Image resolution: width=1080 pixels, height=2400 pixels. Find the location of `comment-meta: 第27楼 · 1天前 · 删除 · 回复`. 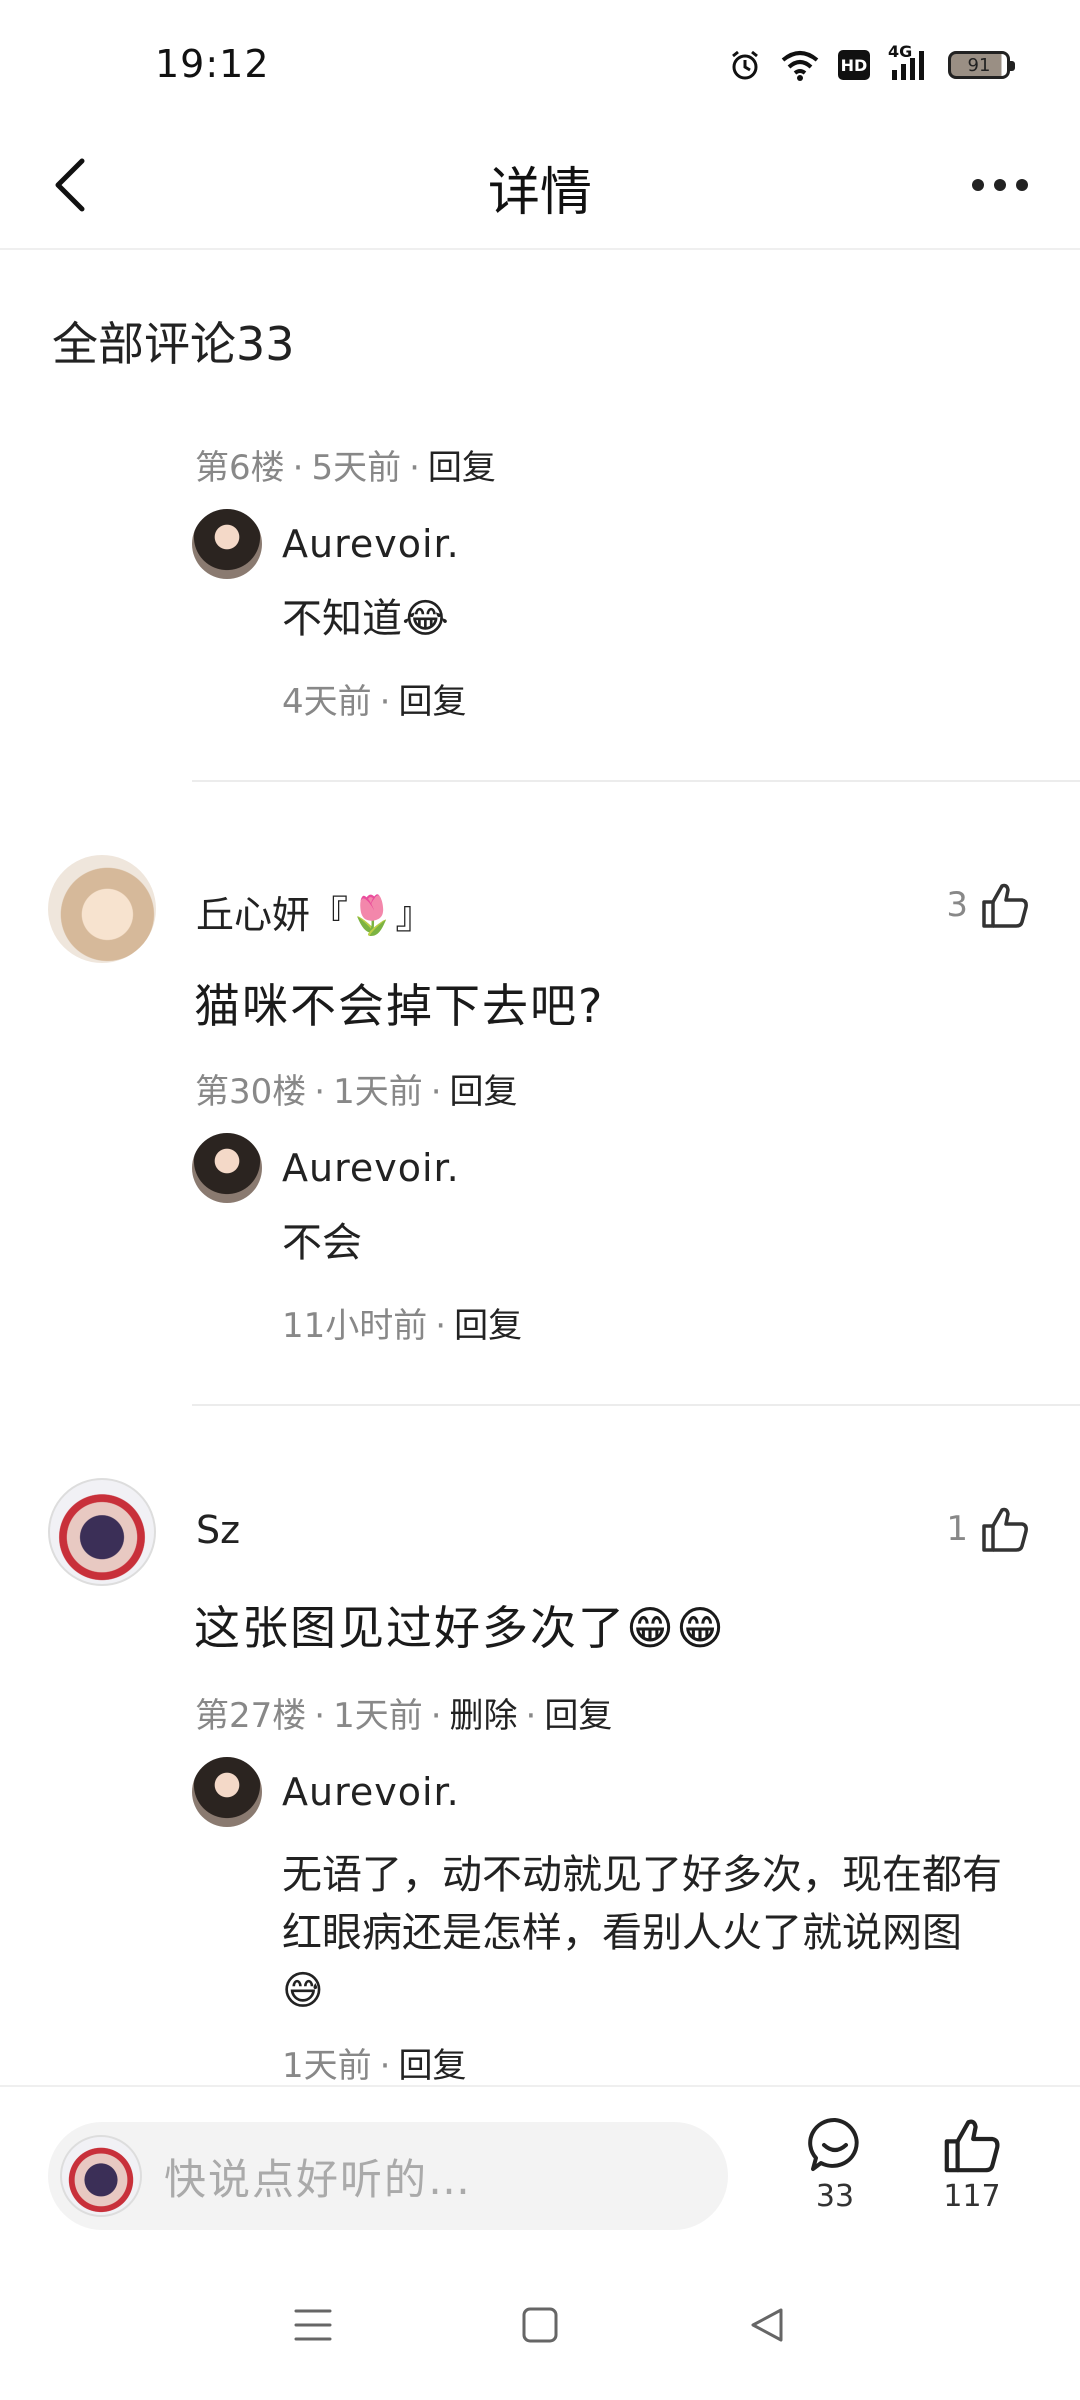

comment-meta: 第27楼 · 1天前 · 删除 · 回复 is located at coordinates (404, 1716).